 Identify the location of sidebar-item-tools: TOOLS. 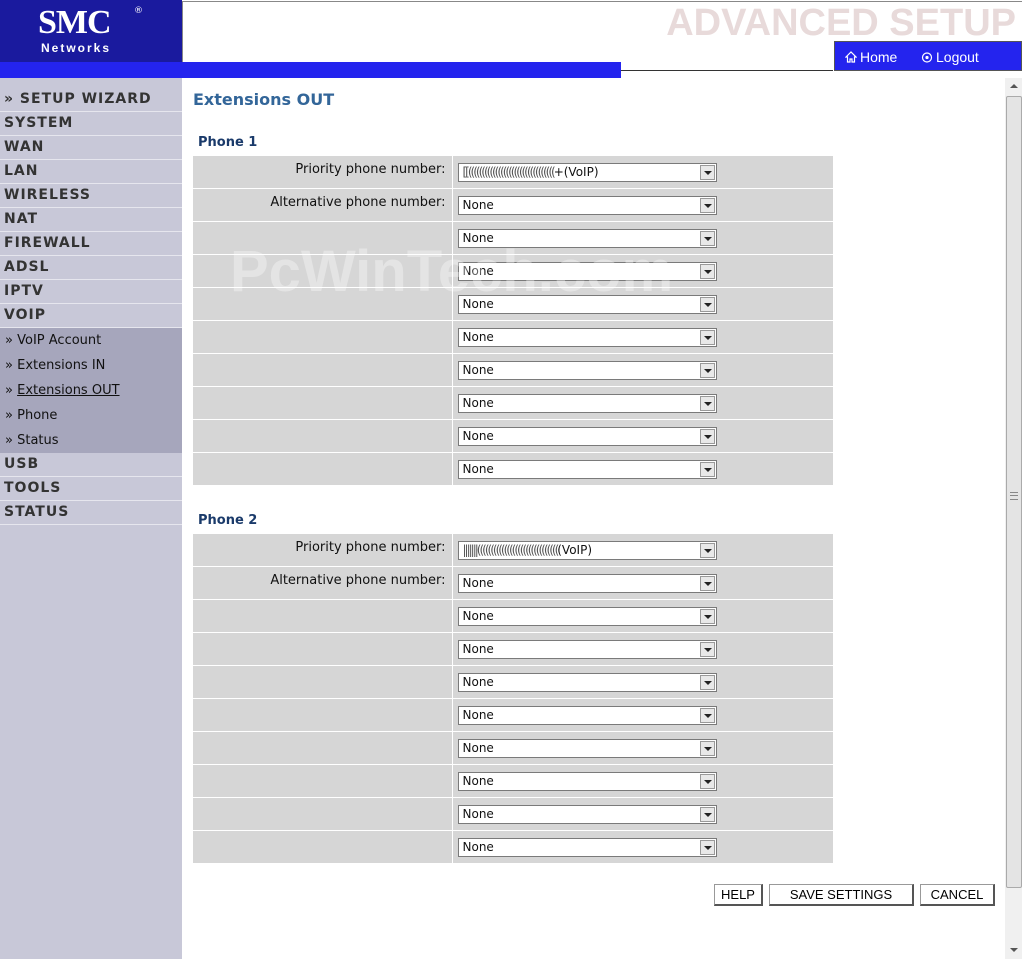
(91, 489).